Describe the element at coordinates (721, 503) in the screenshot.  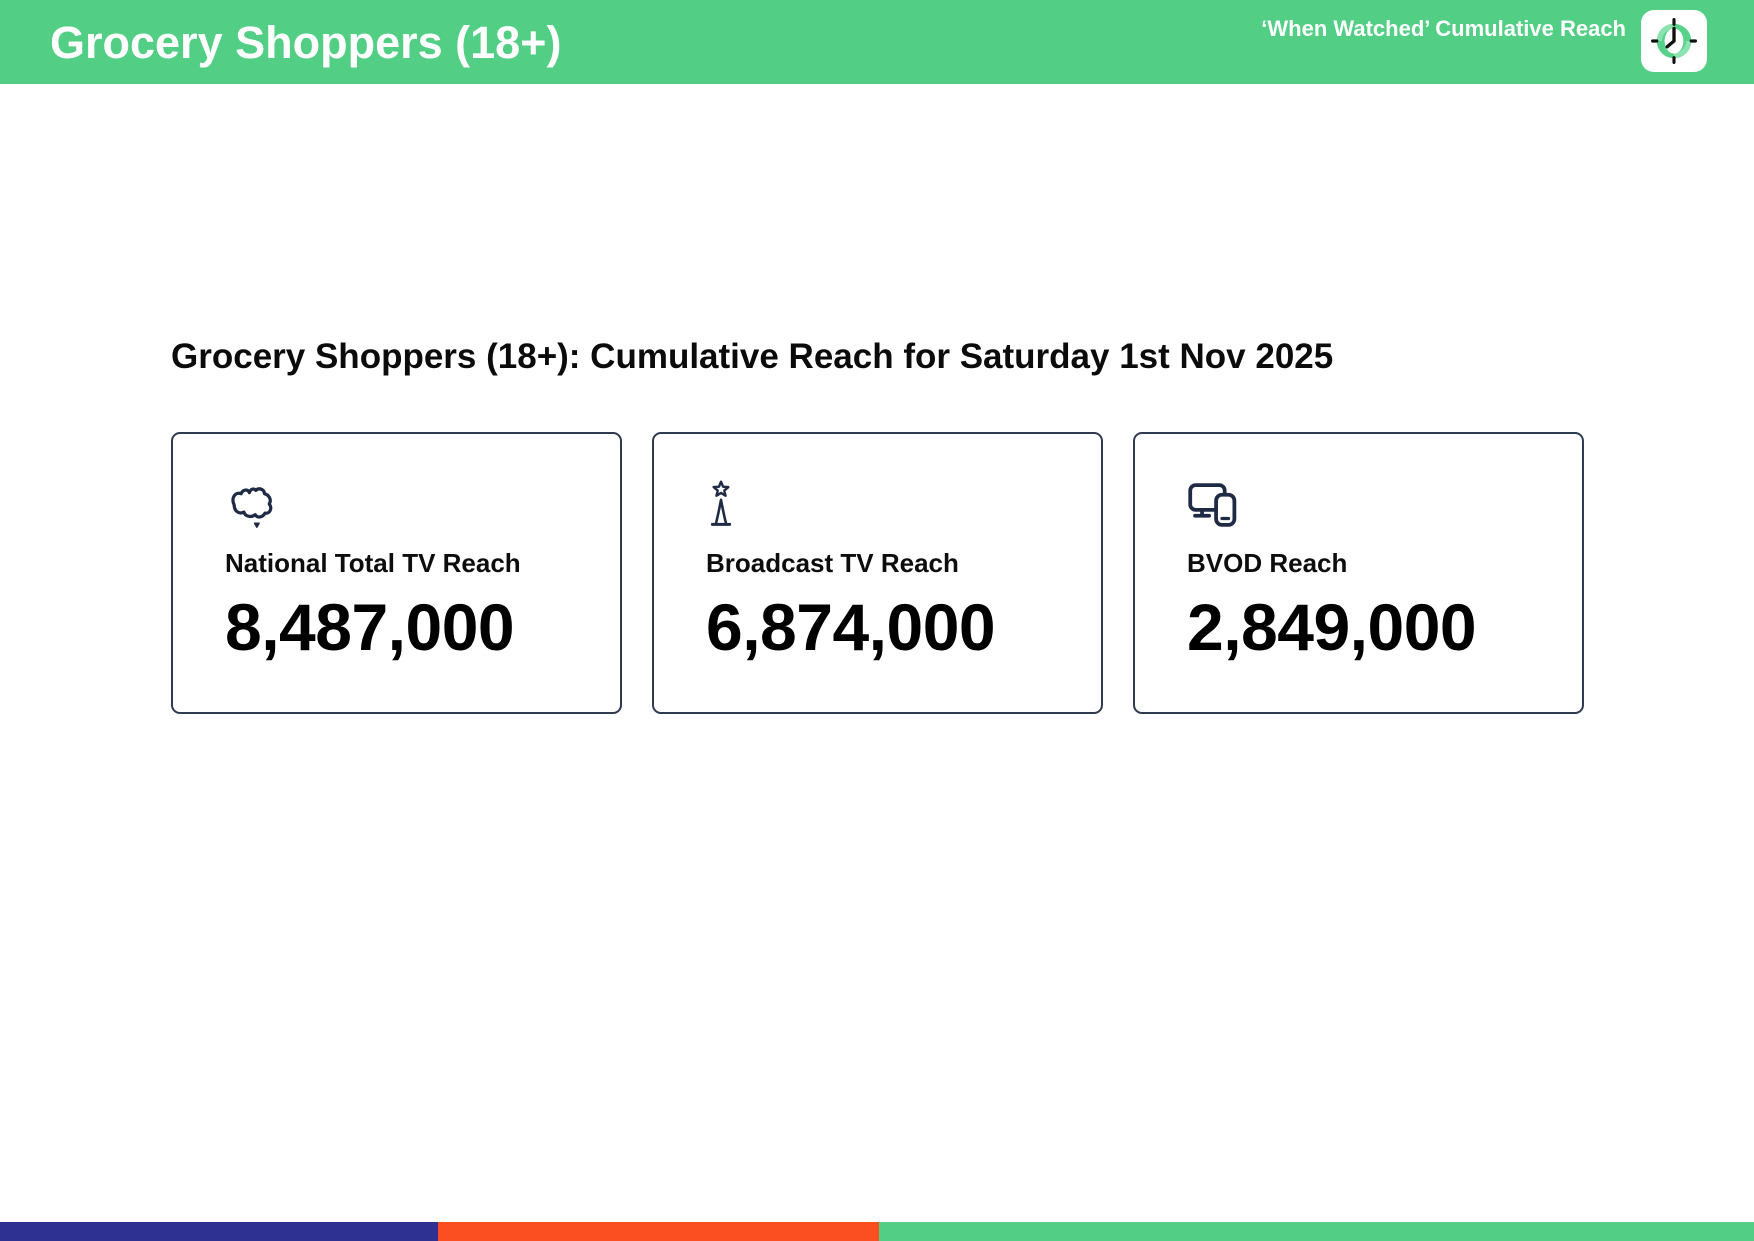
I see `broadcast-tower-icon` at that location.